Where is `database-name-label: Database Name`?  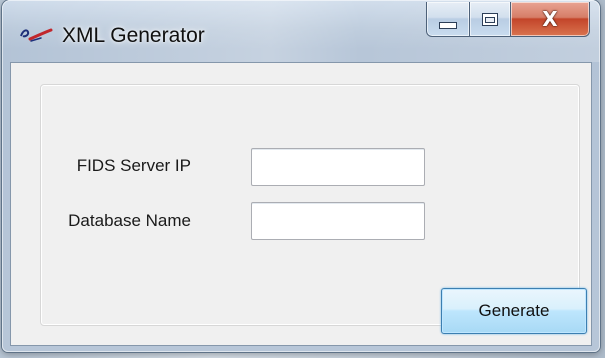
database-name-label: Database Name is located at coordinates (129, 220).